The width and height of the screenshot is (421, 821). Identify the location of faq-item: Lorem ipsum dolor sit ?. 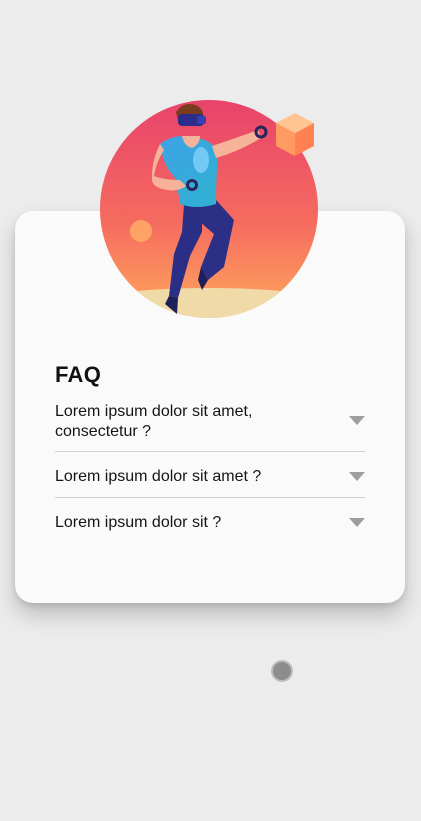
(210, 520).